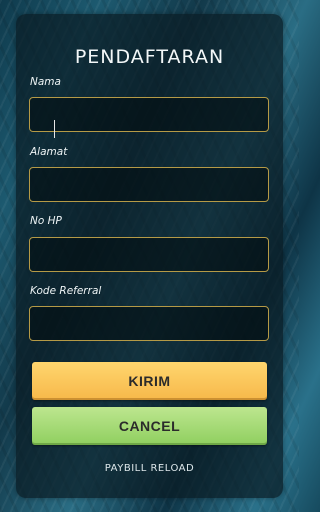 This screenshot has width=320, height=512. Describe the element at coordinates (149, 184) in the screenshot. I see `address-input` at that location.